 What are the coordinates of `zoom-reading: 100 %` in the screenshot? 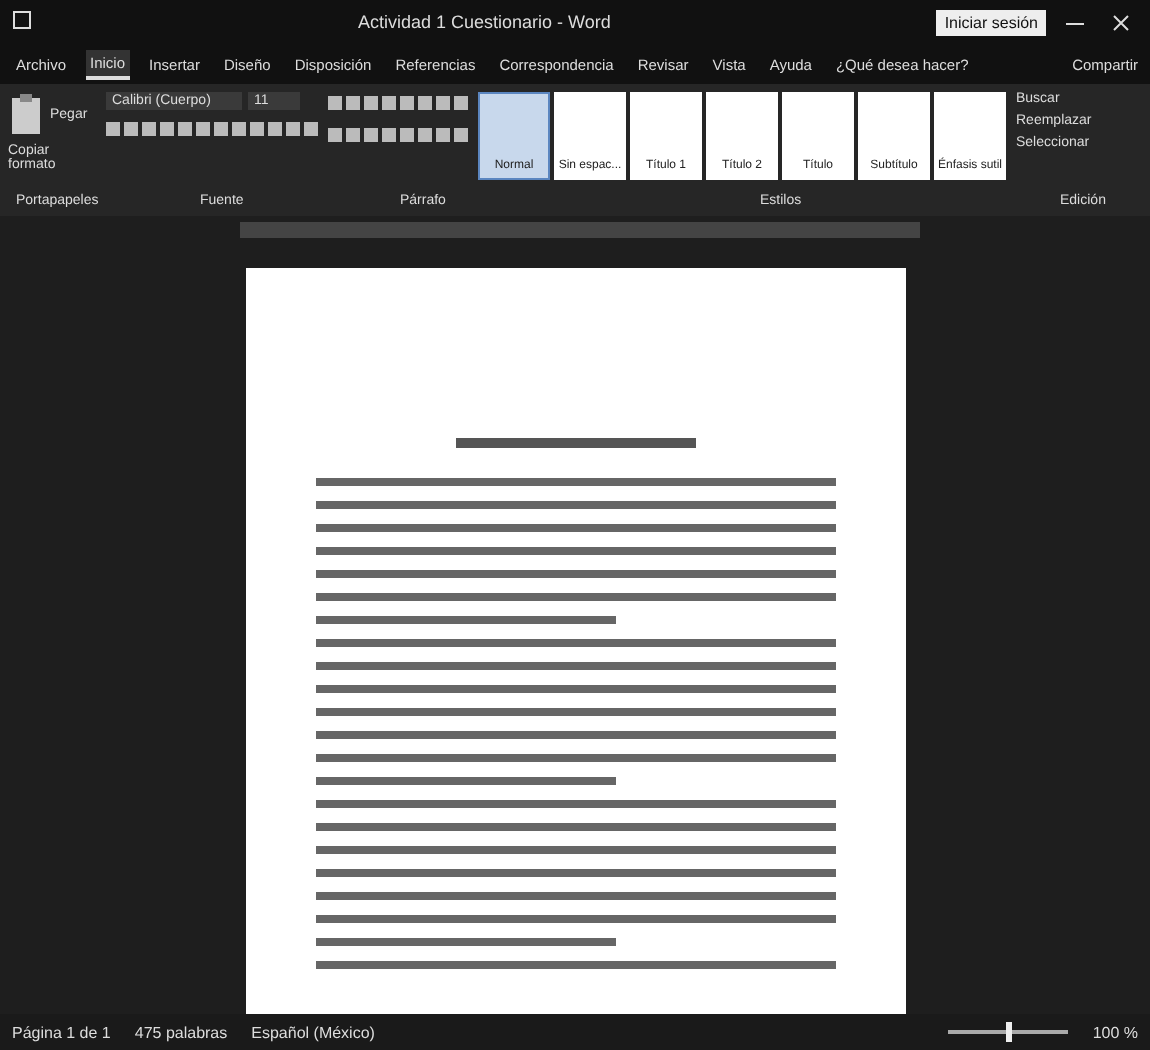 It's located at (1115, 1032).